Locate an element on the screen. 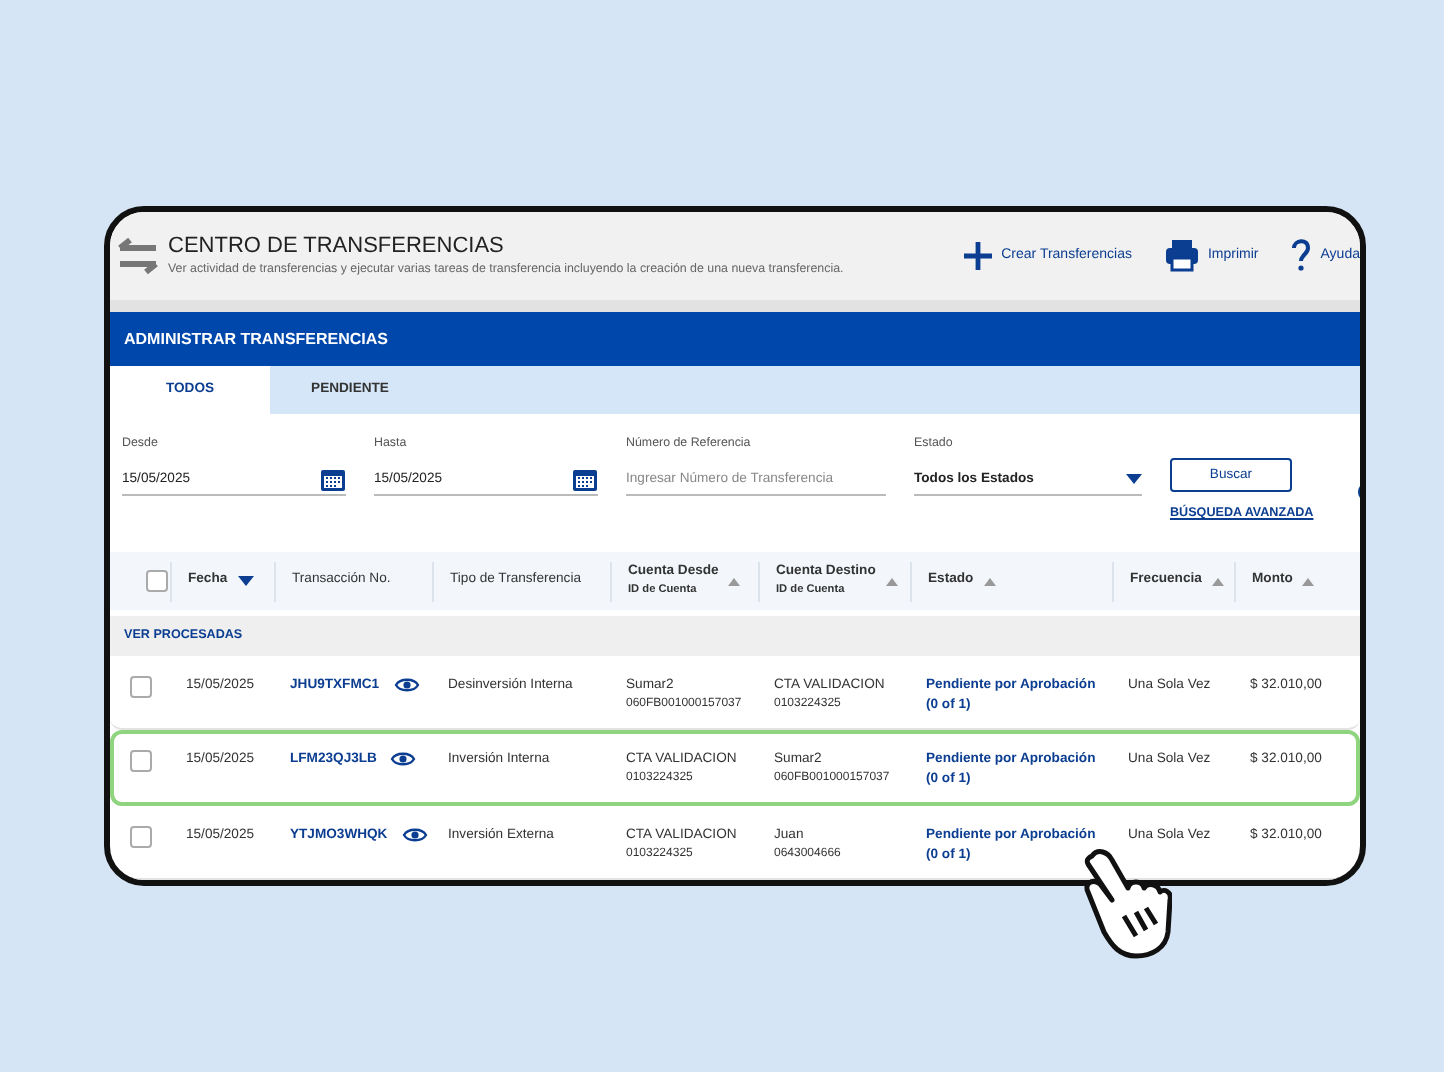  caret-icon is located at coordinates (1134, 479).